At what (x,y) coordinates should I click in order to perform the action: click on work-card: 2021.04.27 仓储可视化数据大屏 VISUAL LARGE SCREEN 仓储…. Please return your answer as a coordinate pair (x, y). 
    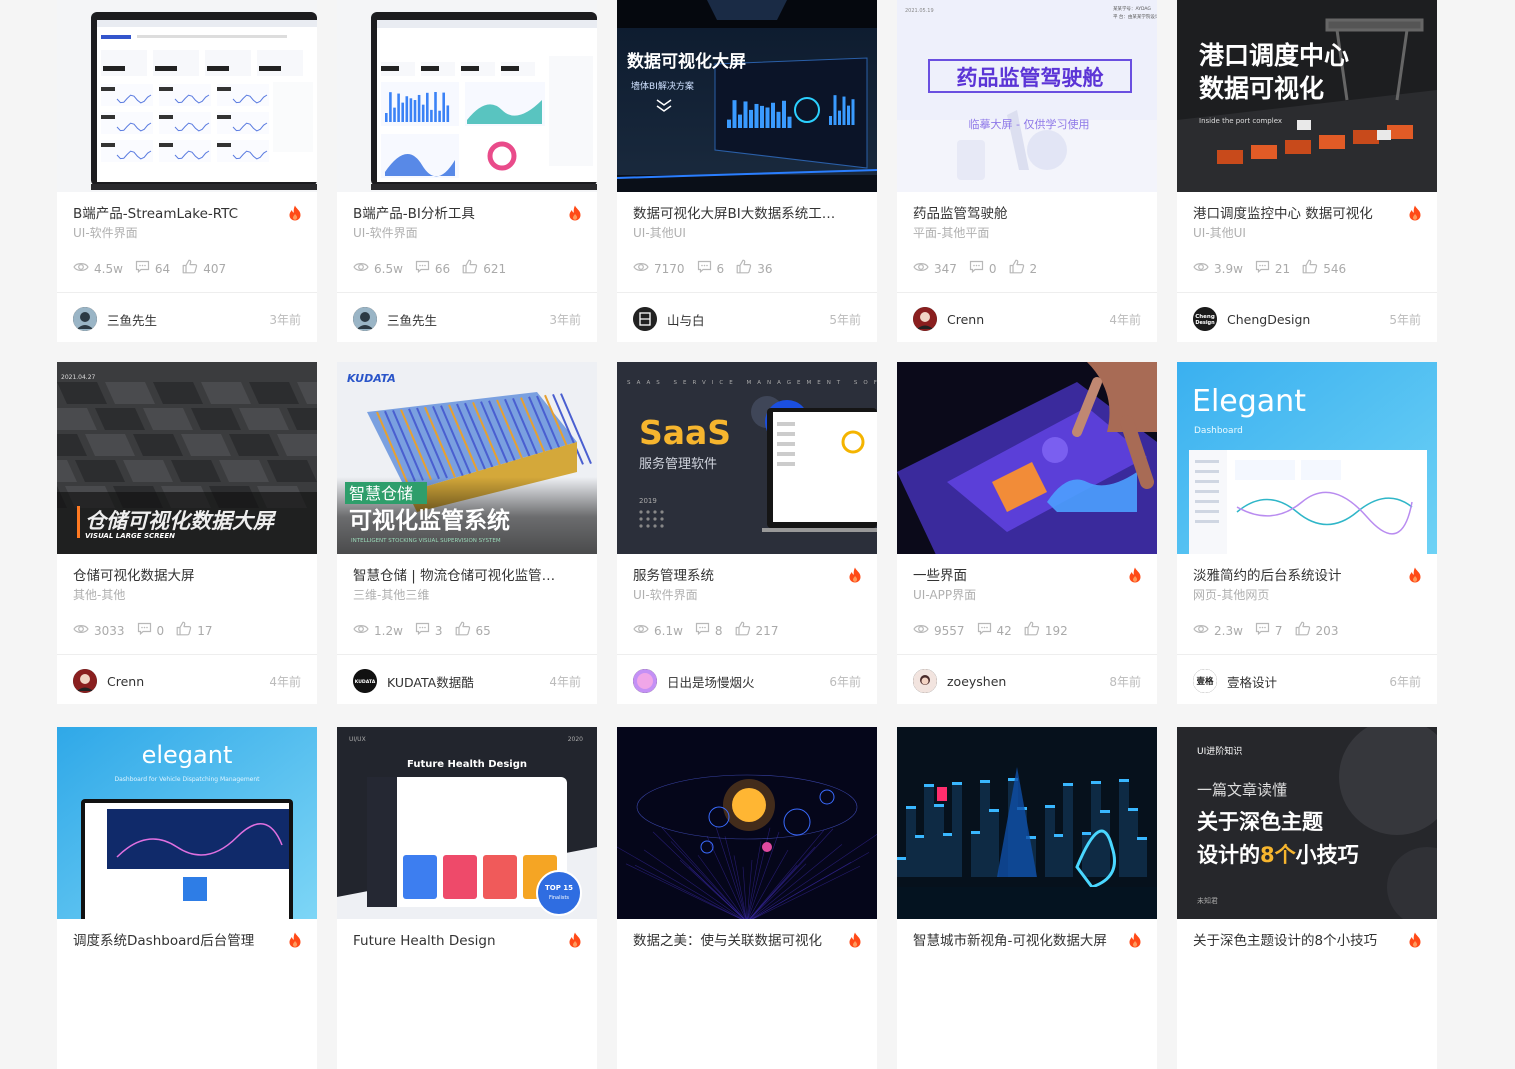
    Looking at the image, I should click on (187, 533).